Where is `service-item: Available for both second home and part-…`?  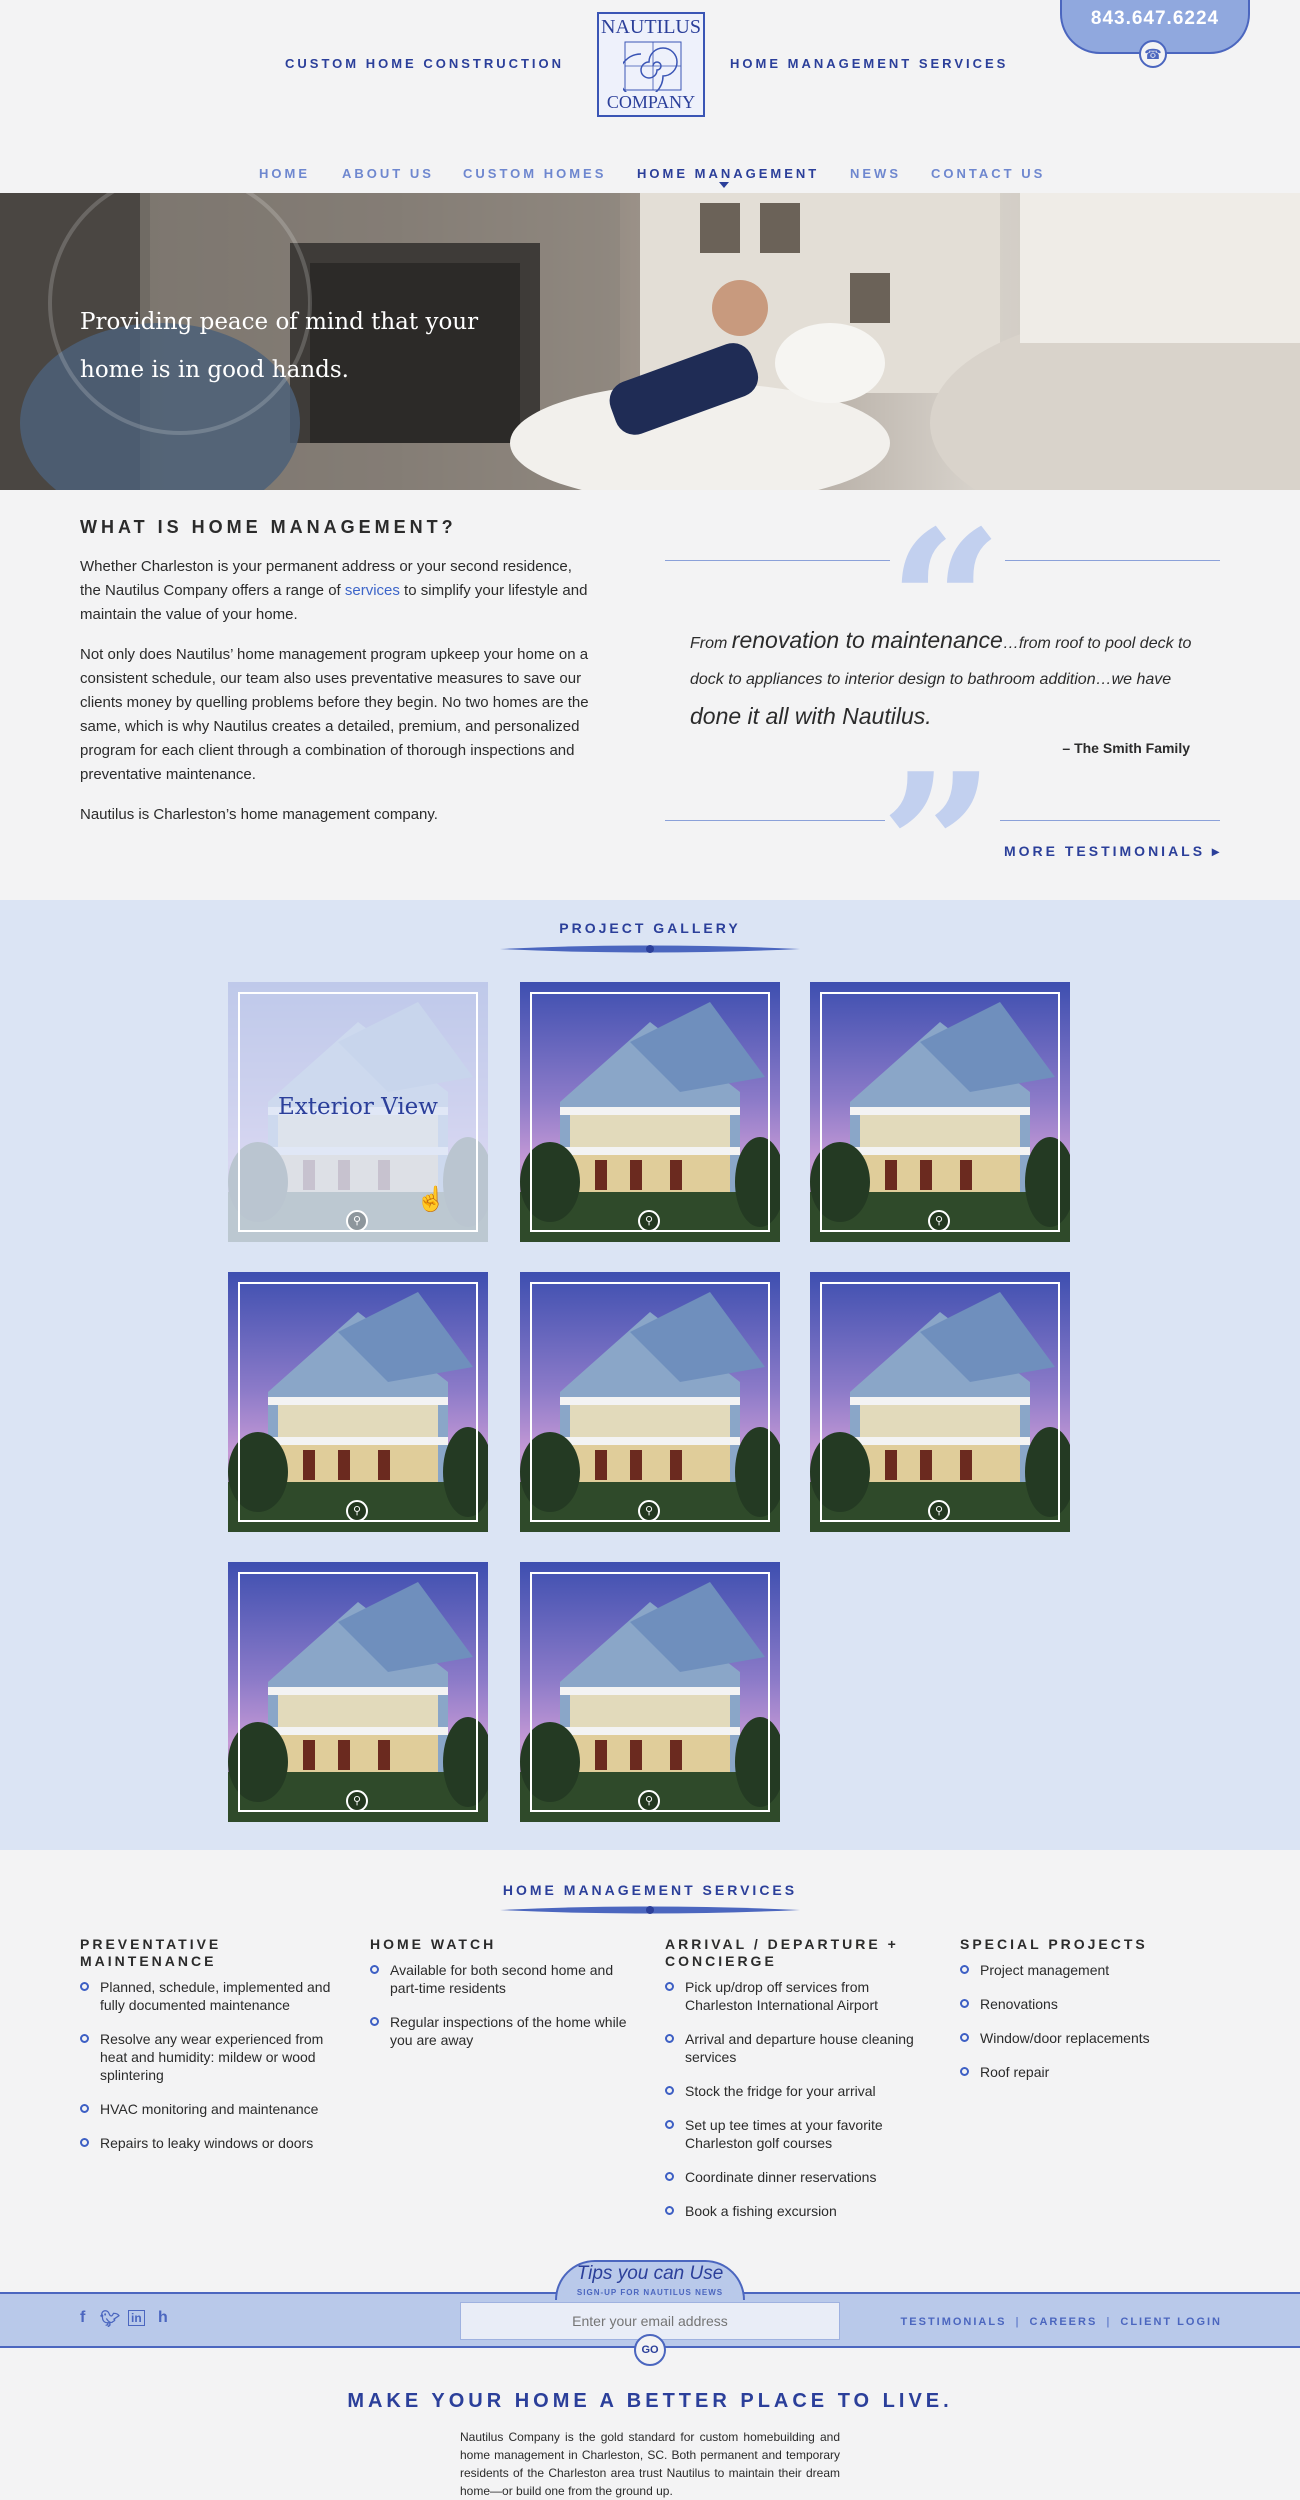
service-item: Available for both second home and part-… is located at coordinates (502, 1979).